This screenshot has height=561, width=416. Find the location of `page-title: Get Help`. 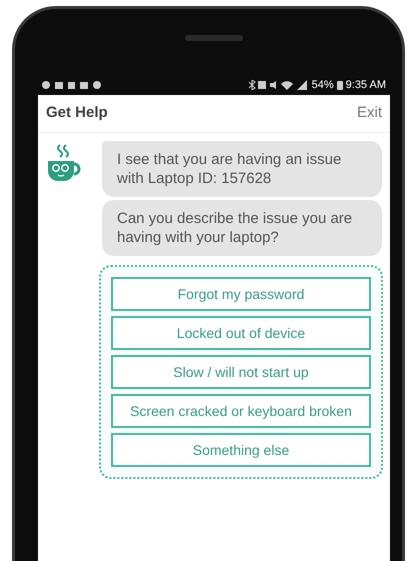

page-title: Get Help is located at coordinates (77, 113).